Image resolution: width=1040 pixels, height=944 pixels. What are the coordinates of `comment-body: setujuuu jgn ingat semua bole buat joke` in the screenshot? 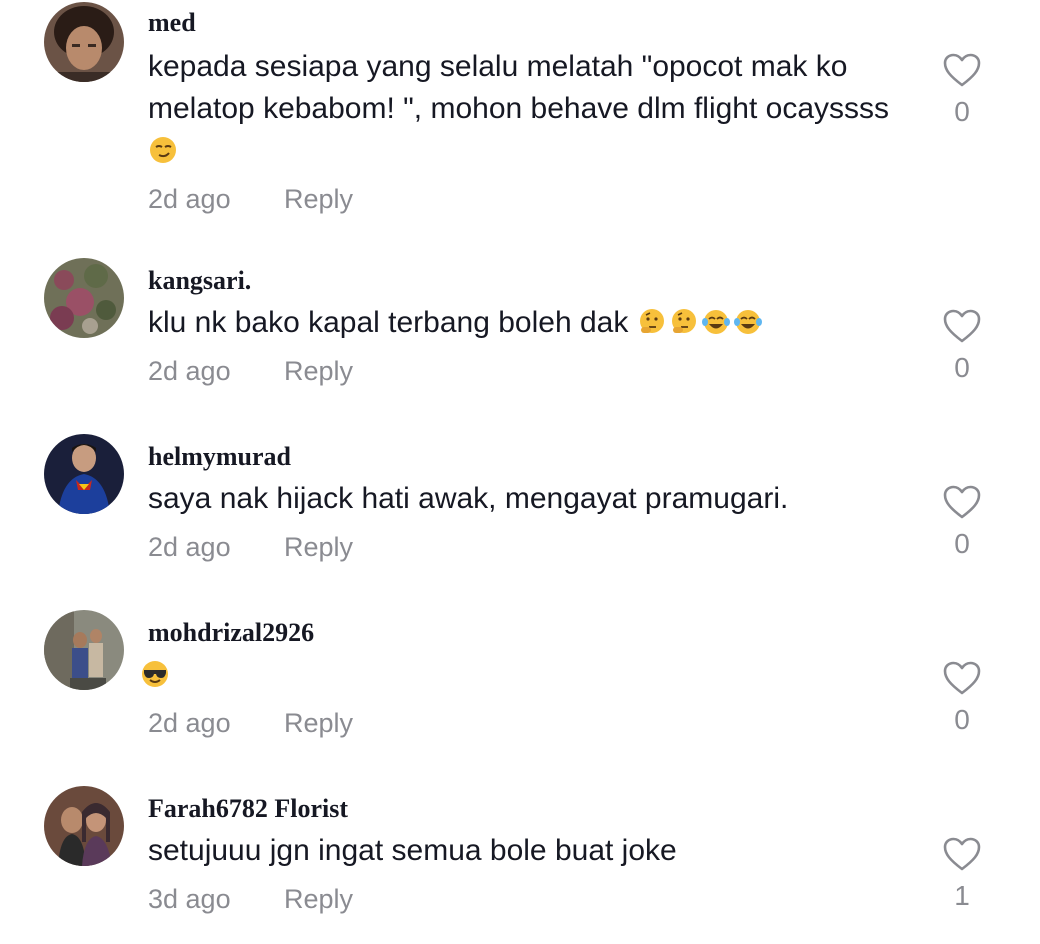 It's located at (412, 850).